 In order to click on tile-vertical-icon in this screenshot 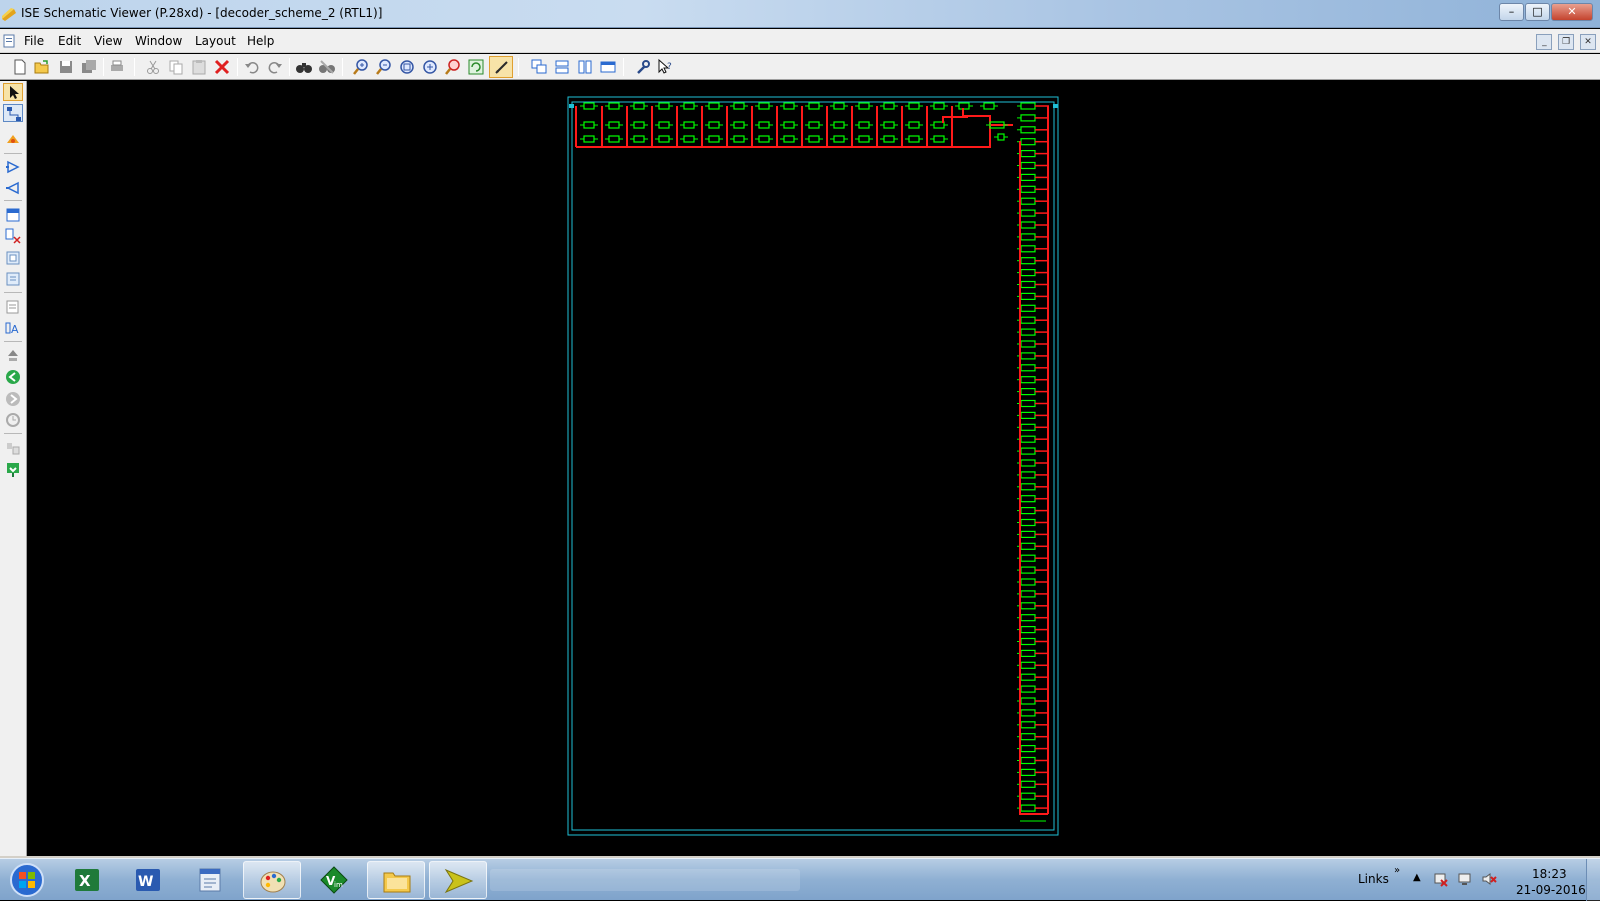, I will do `click(585, 67)`.